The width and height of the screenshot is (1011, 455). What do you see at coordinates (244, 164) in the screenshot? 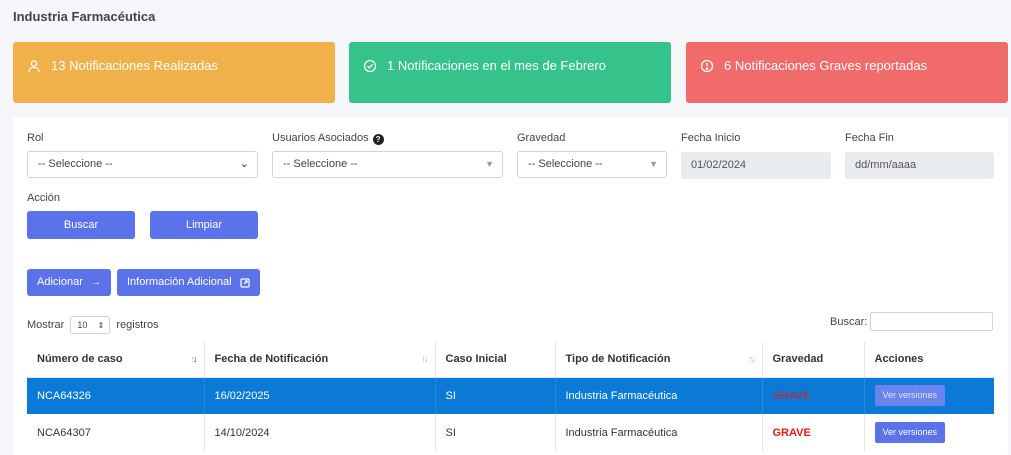
I see `chevron-down-icon: ⌄` at bounding box center [244, 164].